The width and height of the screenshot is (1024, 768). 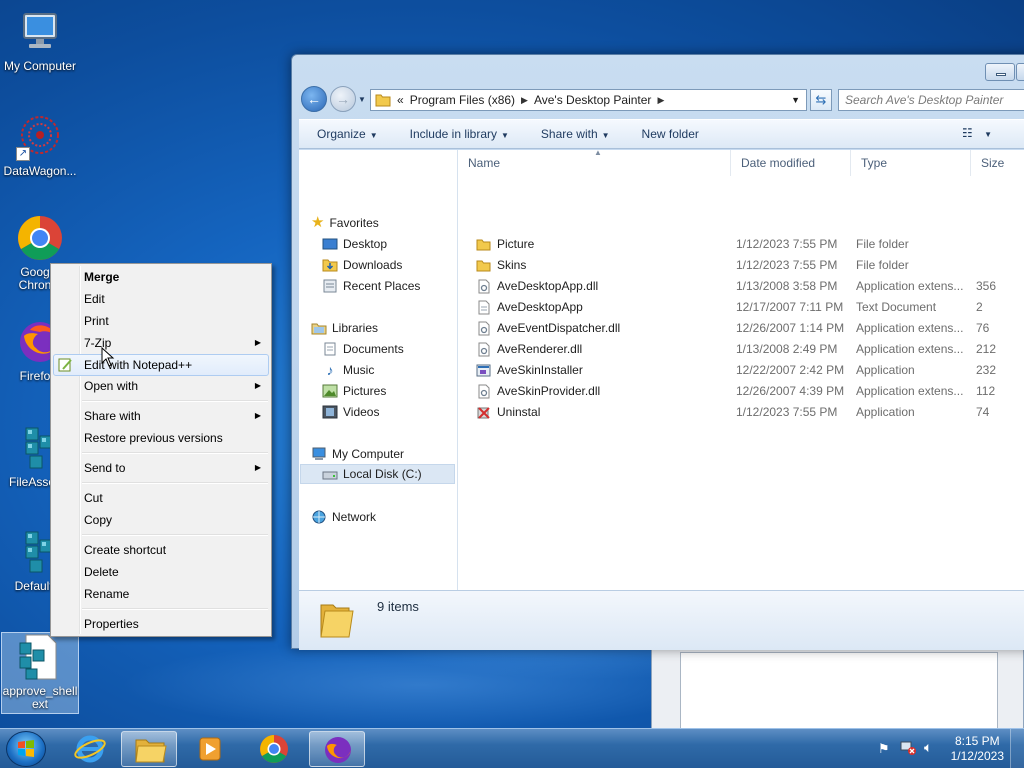 I want to click on volume-icon: 🔈︎, so click(x=928, y=747).